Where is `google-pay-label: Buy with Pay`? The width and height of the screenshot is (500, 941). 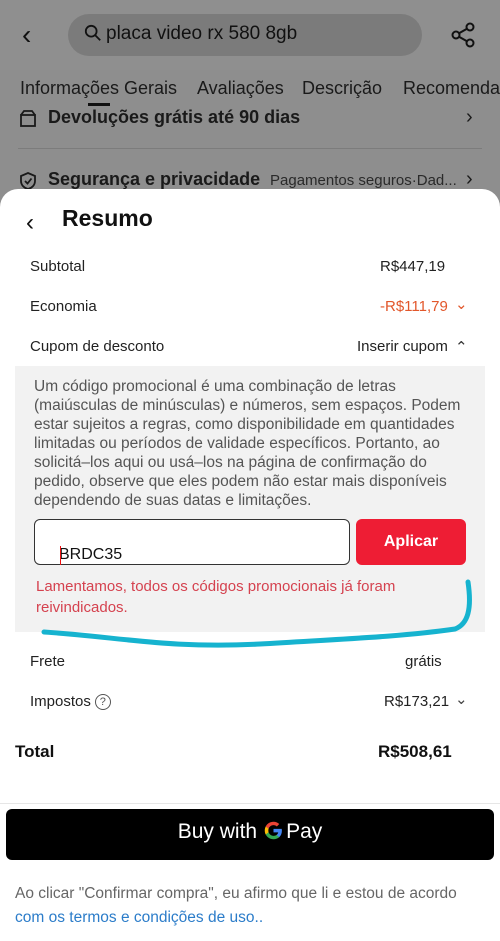
google-pay-label: Buy with Pay is located at coordinates (250, 831).